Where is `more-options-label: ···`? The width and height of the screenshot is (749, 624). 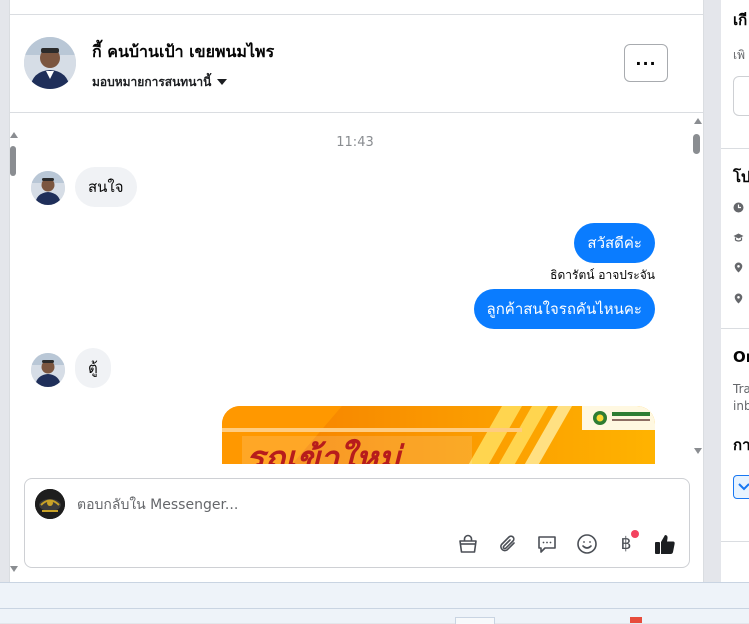 more-options-label: ··· is located at coordinates (646, 63).